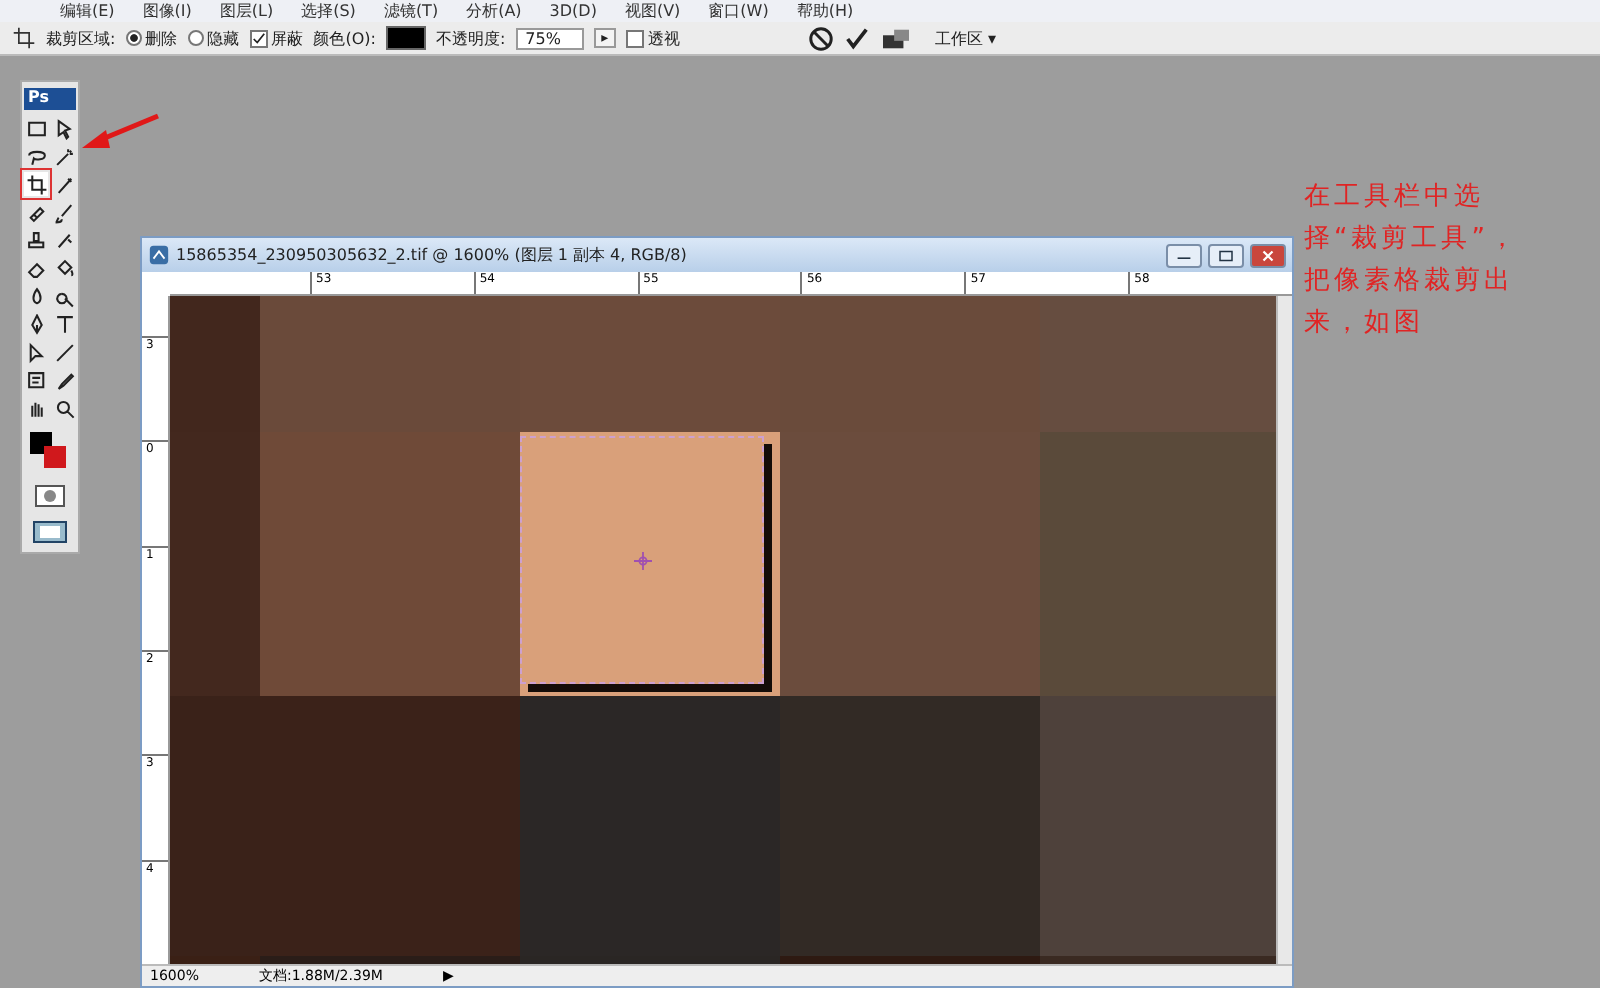  I want to click on scrollbar, so click(1284, 630).